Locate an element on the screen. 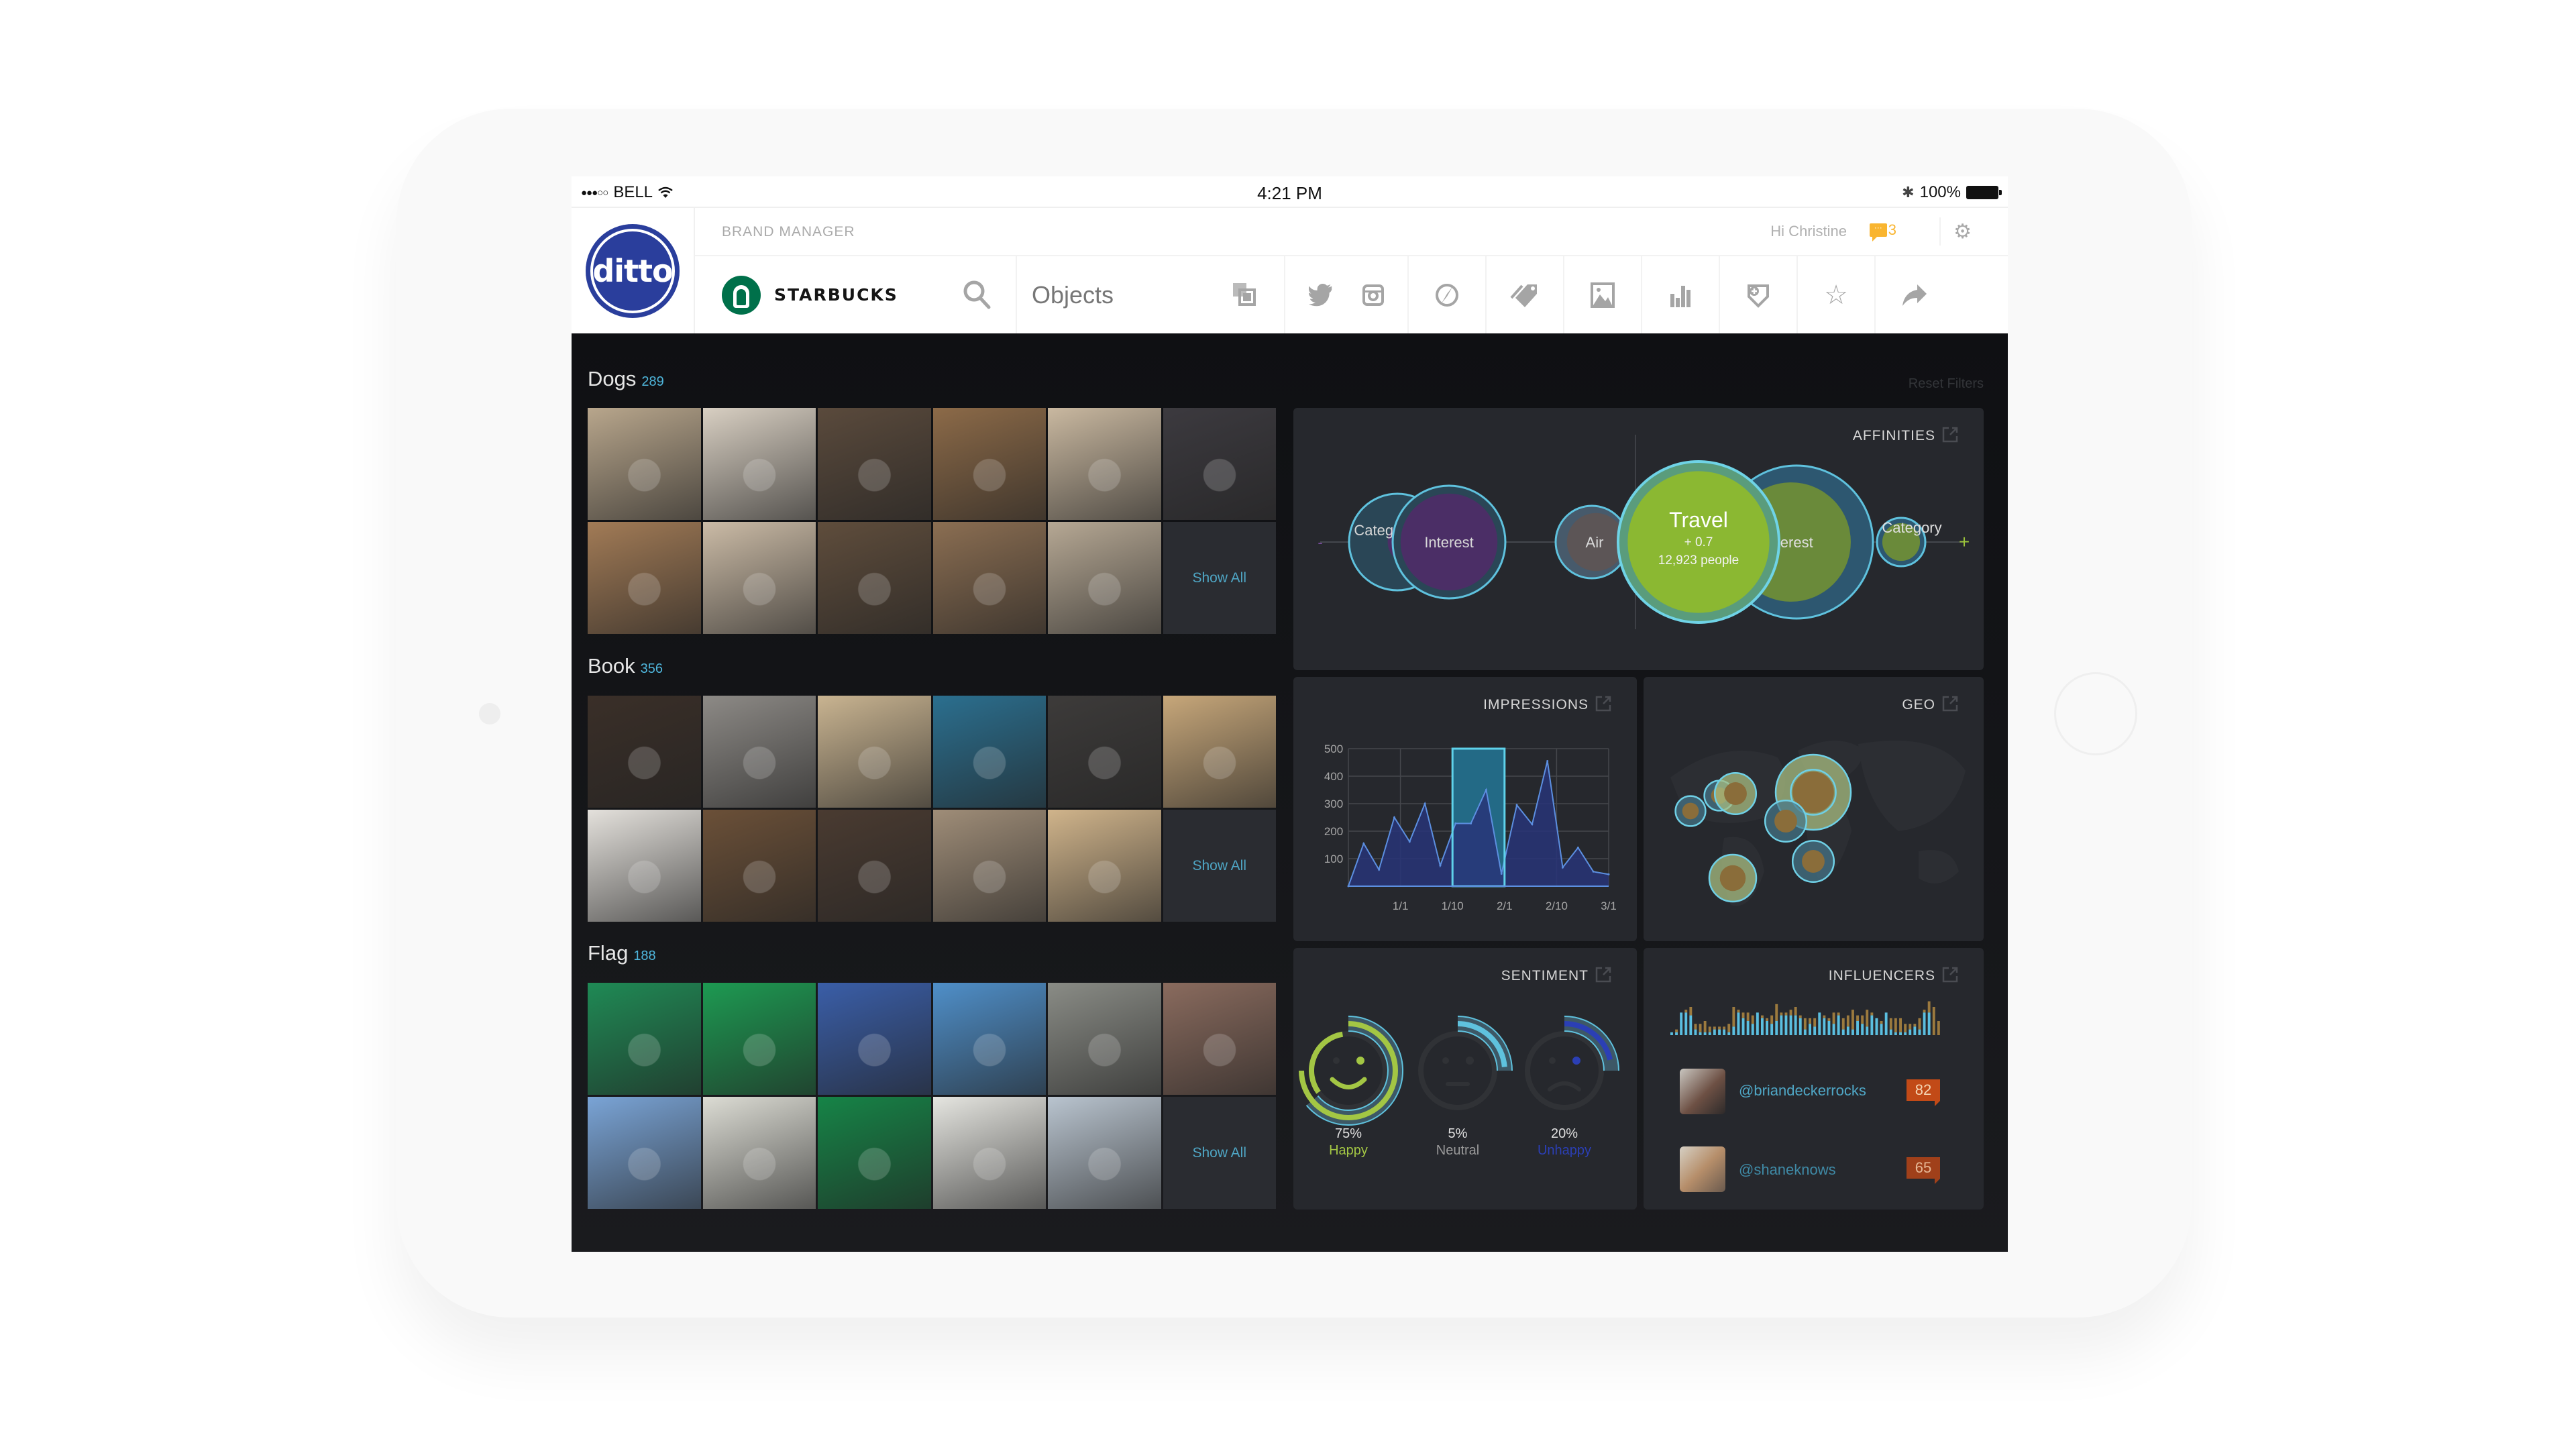 The width and height of the screenshot is (2576, 1449). nav-images is located at coordinates (1603, 294).